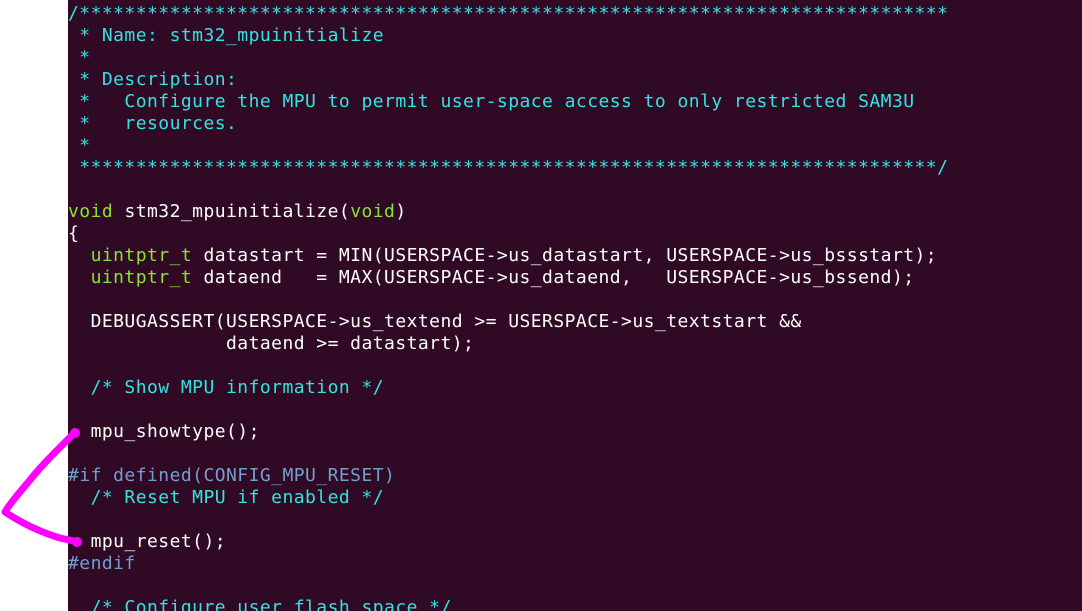 This screenshot has width=1082, height=611. Describe the element at coordinates (260, 604) in the screenshot. I see `code-line: /* Configure user flash space */` at that location.